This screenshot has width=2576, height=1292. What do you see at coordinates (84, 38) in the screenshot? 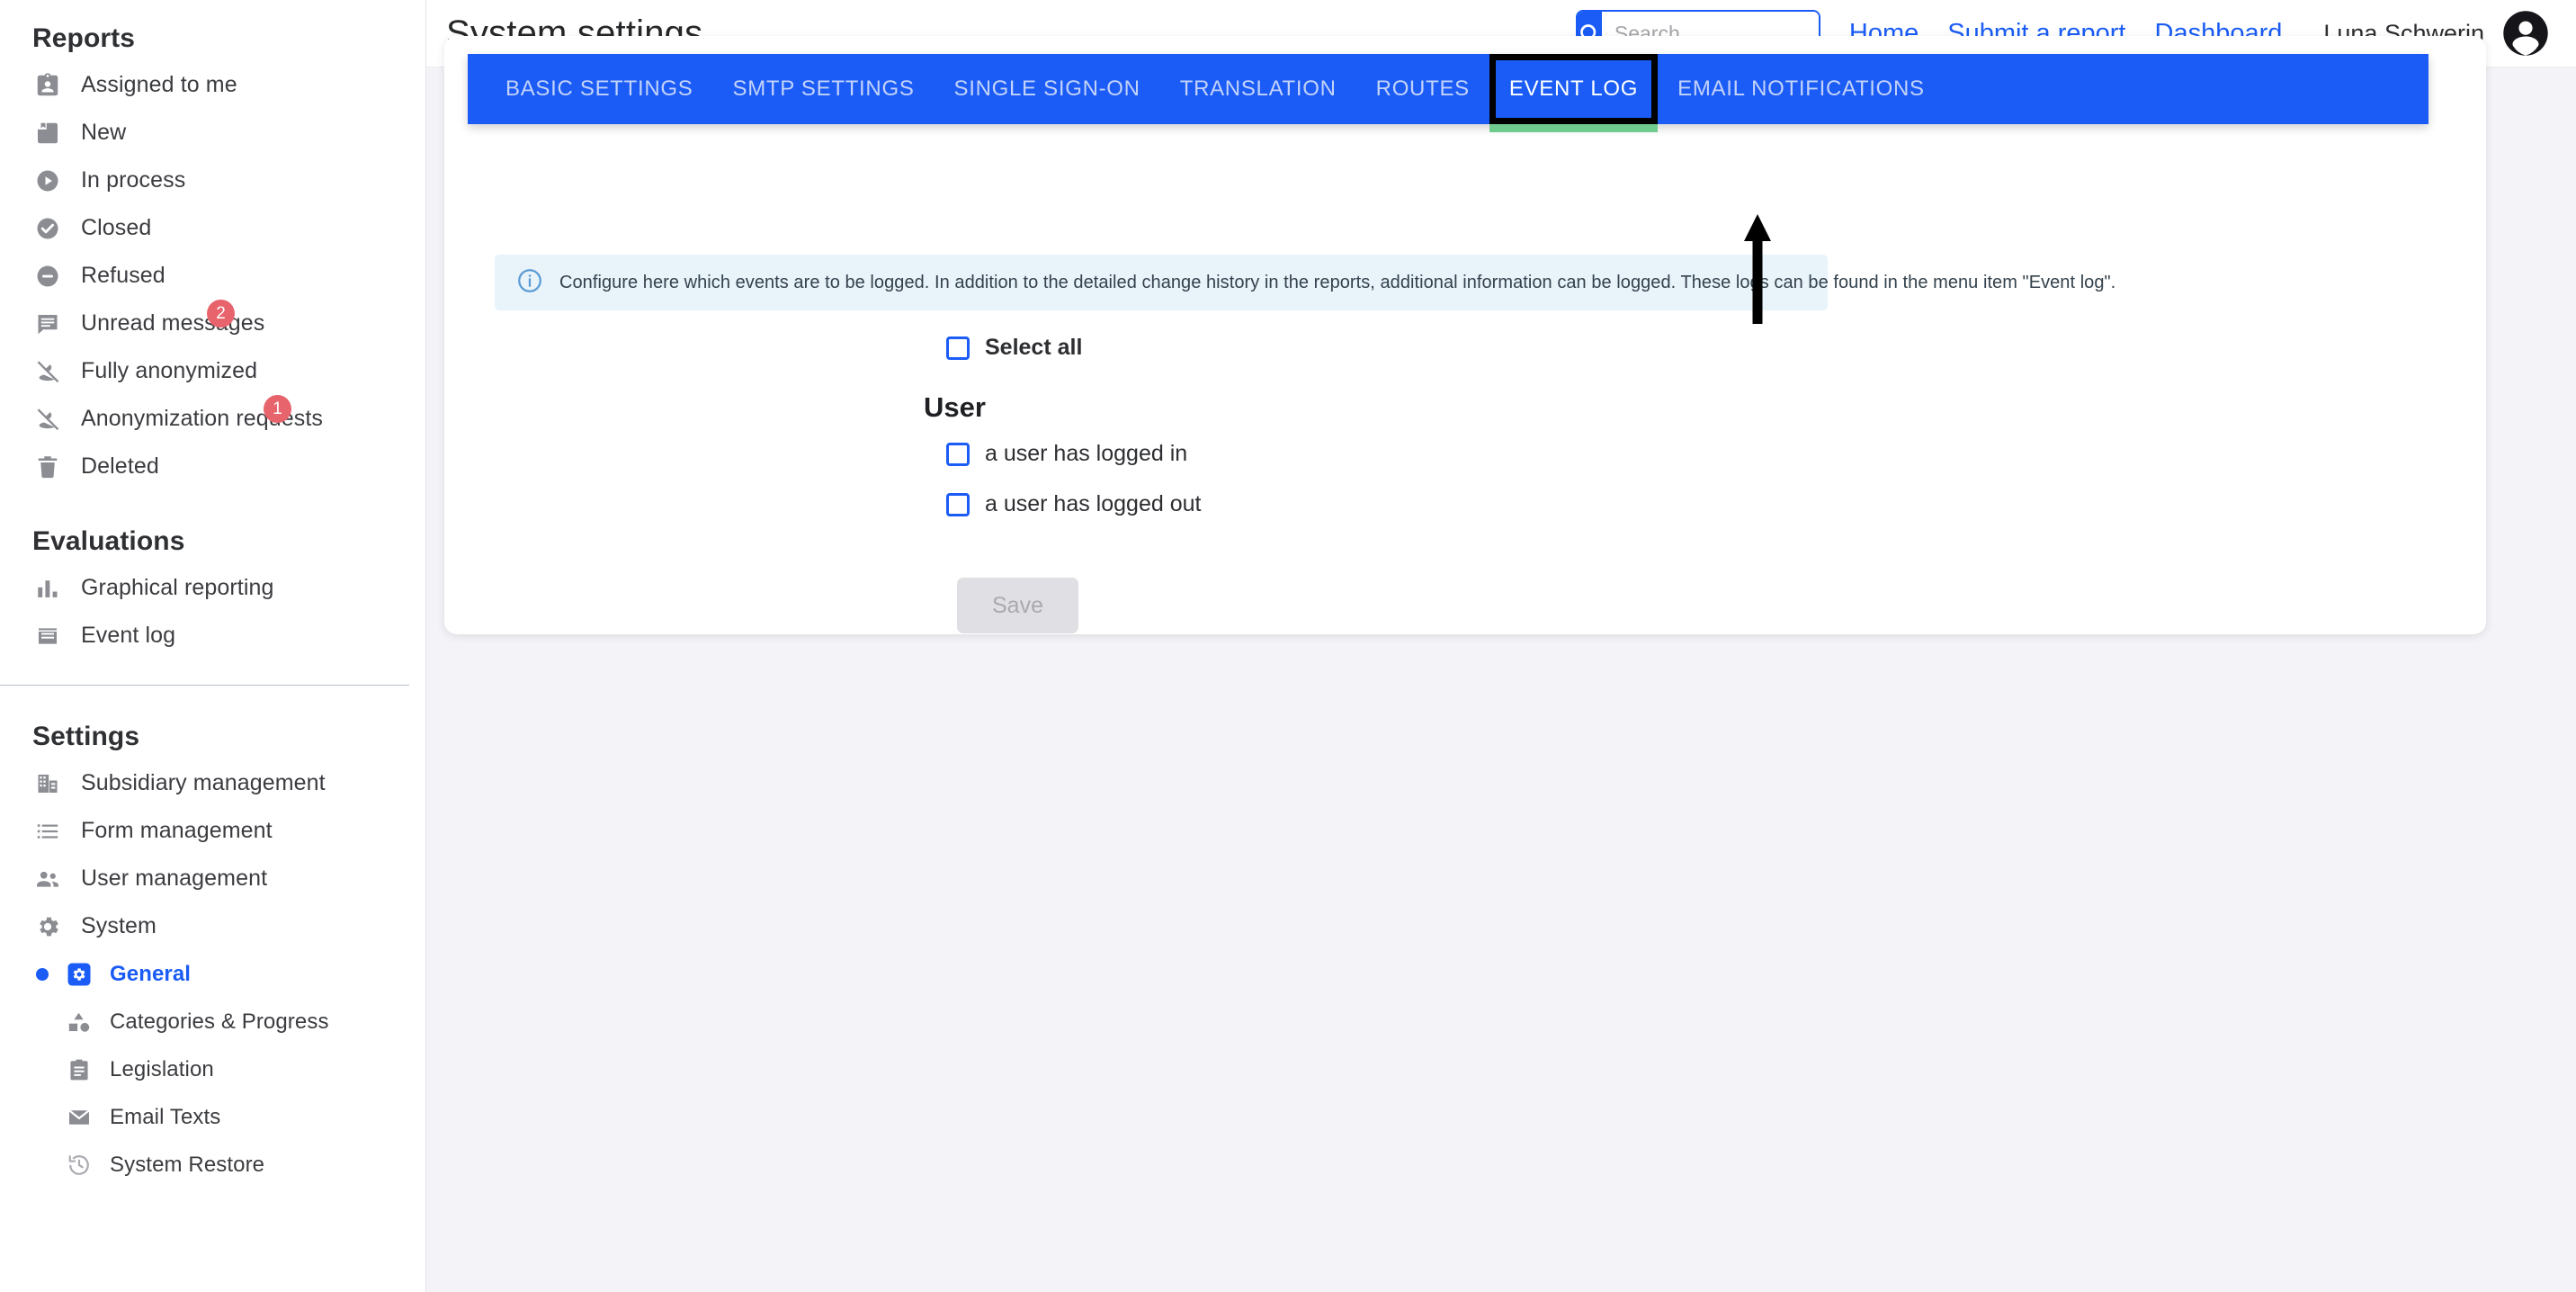
I see `sidebar-section-title-reports: Reports` at bounding box center [84, 38].